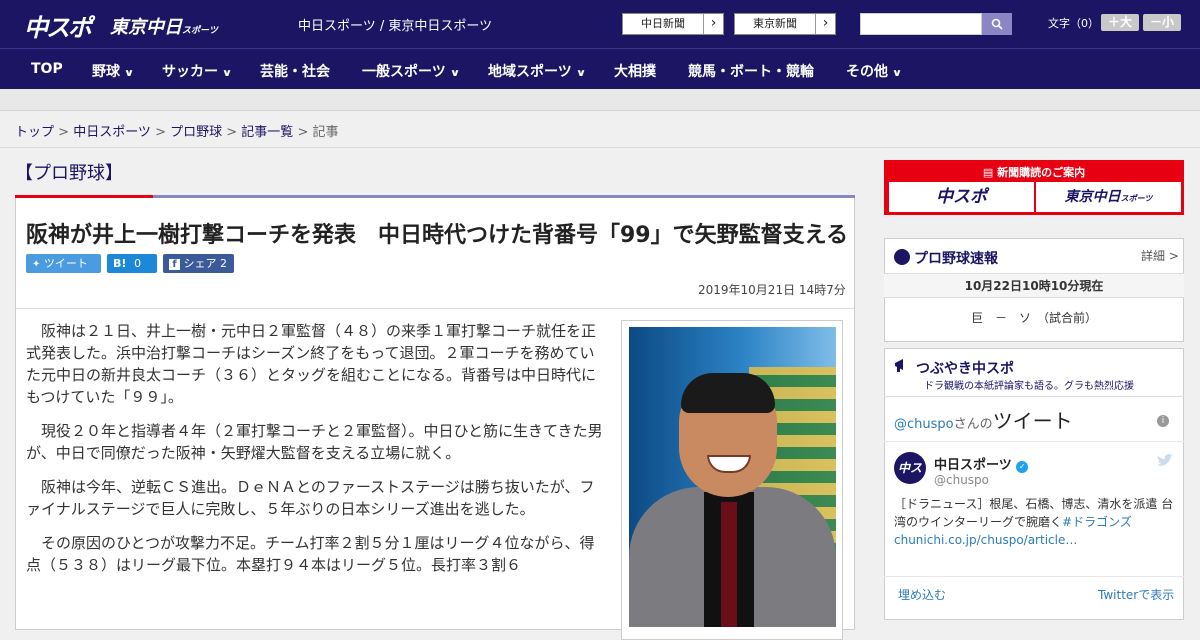 This screenshot has height=640, width=1200. I want to click on breadcrumb-link: 中日スポーツ, so click(112, 132).